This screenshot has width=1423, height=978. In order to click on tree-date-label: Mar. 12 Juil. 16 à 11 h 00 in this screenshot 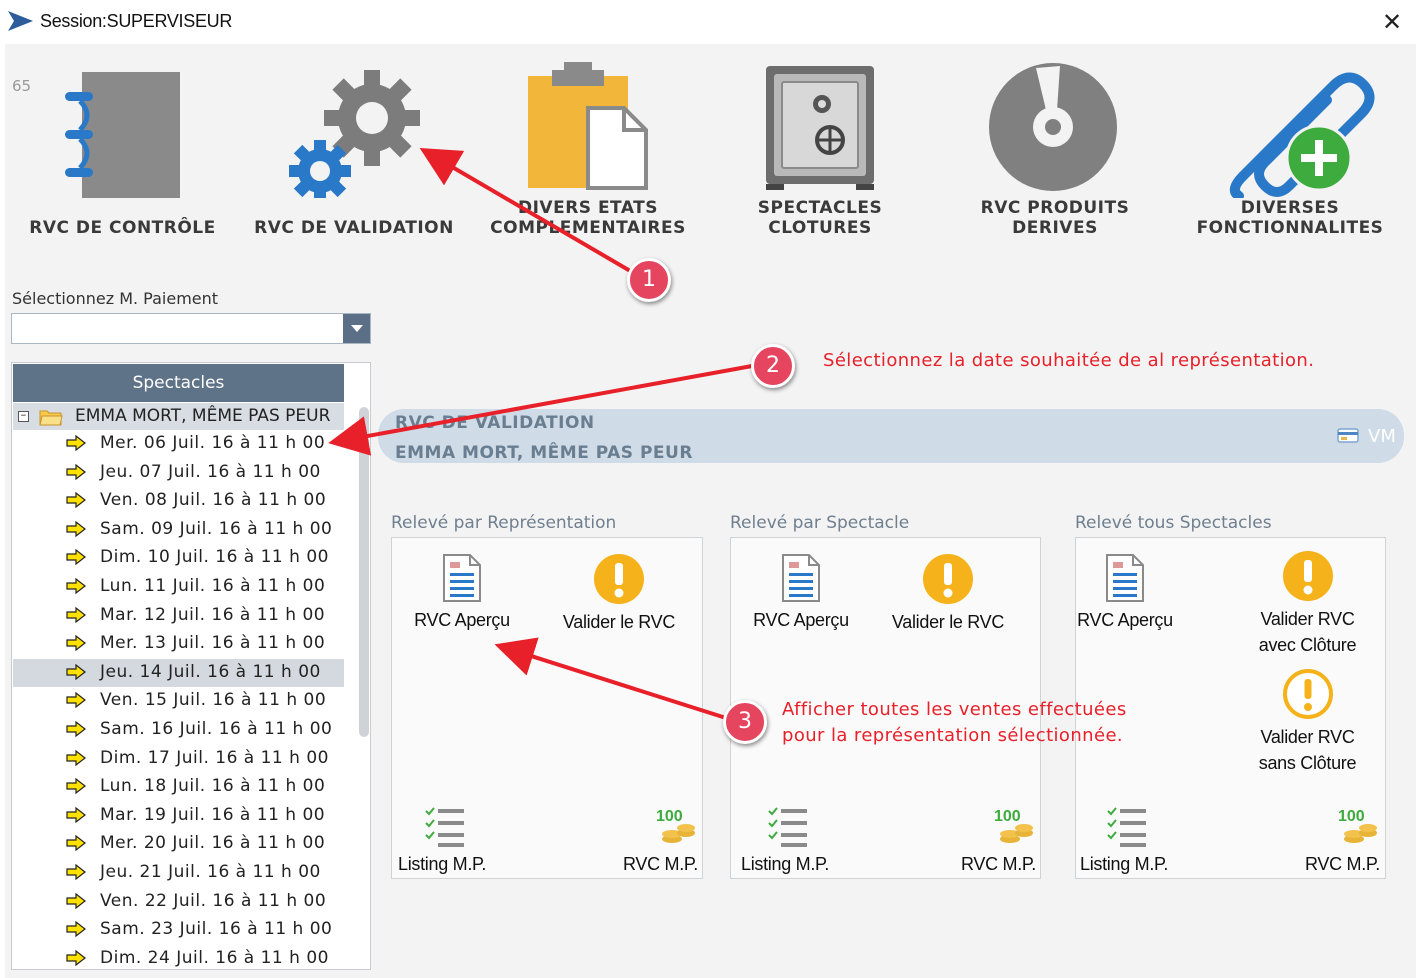, I will do `click(213, 614)`.